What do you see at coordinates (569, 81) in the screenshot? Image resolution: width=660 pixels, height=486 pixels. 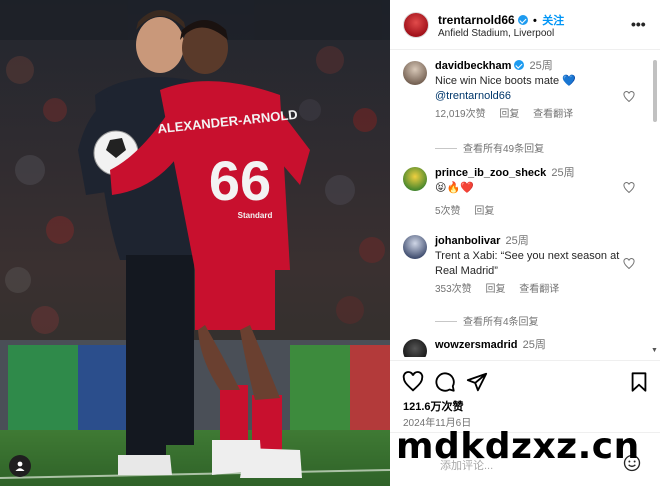 I see `blue-heart-emoji: 💙` at bounding box center [569, 81].